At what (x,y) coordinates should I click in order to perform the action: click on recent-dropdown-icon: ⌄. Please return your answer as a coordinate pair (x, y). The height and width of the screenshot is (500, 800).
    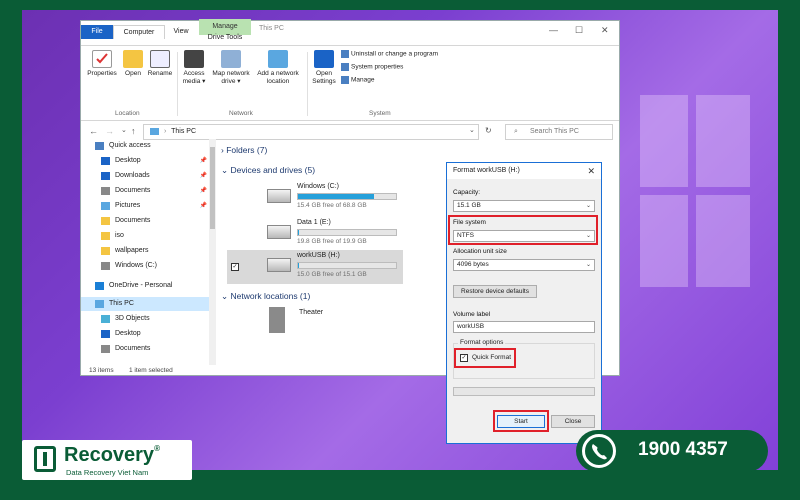
    Looking at the image, I should click on (124, 130).